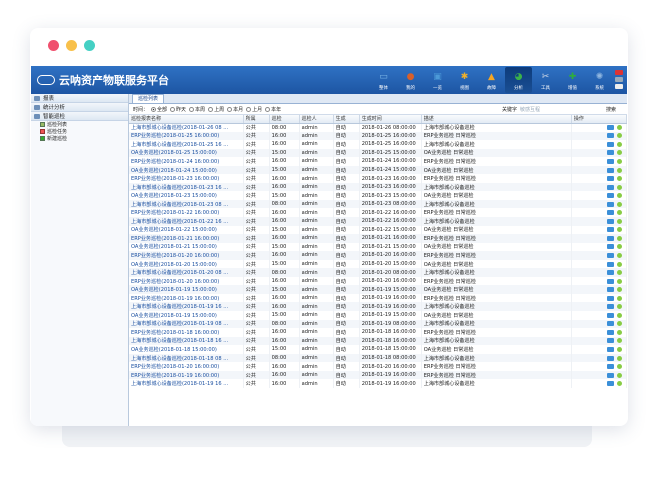 The image size is (654, 477). I want to click on search-button: 搜索, so click(611, 109).